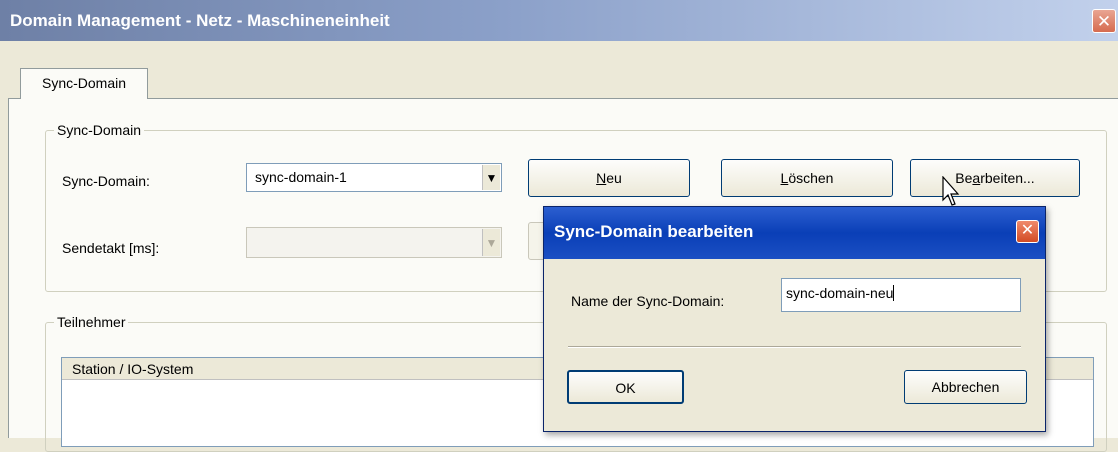  Describe the element at coordinates (965, 387) in the screenshot. I see `cancel-button: Abbrechen` at that location.